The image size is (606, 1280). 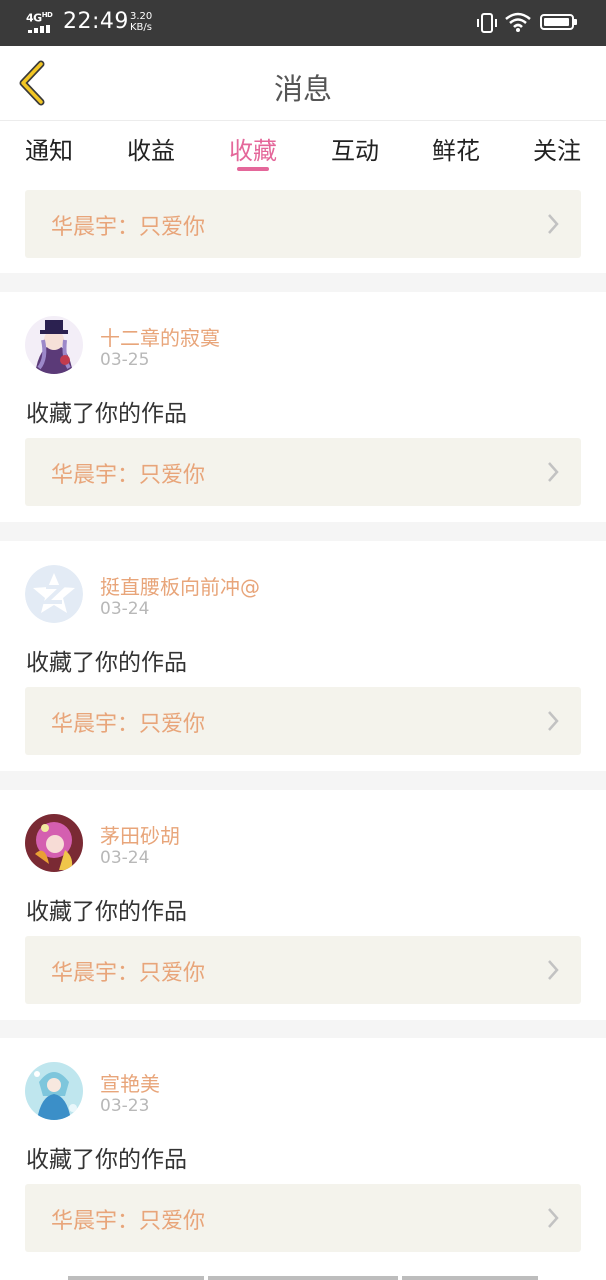 What do you see at coordinates (456, 151) in the screenshot?
I see `tab-flowers: 鲜花` at bounding box center [456, 151].